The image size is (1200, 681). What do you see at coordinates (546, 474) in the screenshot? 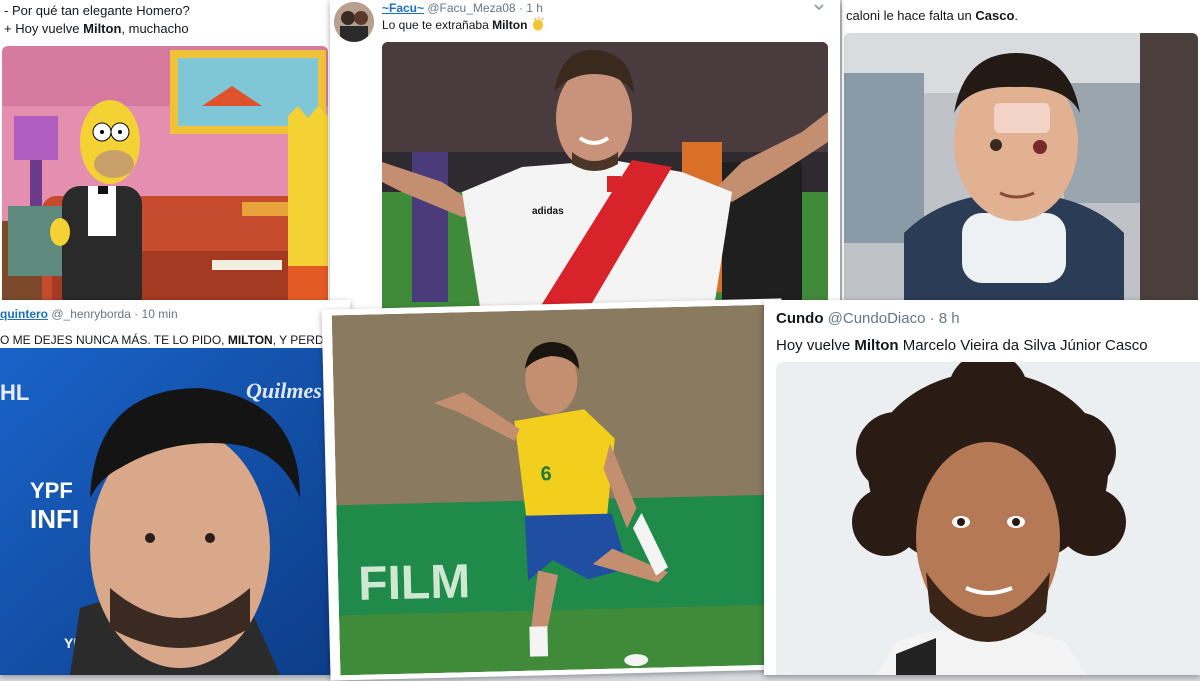
I see `jersey-number: 6` at bounding box center [546, 474].